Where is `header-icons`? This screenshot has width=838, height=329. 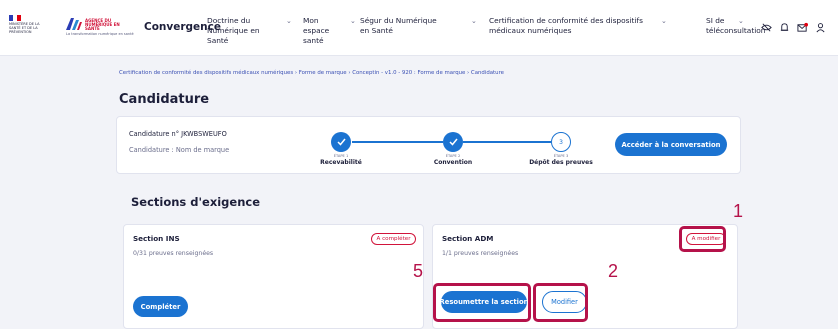 header-icons is located at coordinates (793, 27).